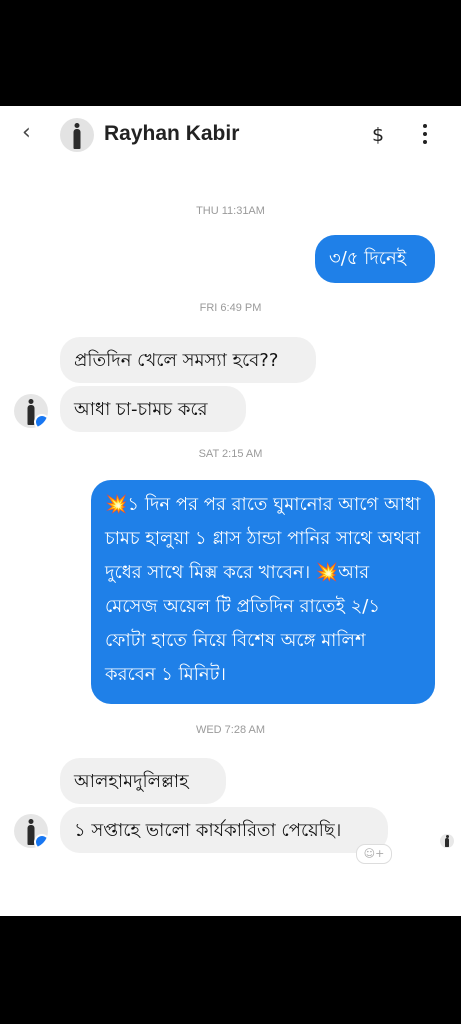 This screenshot has width=461, height=1024. What do you see at coordinates (26, 132) in the screenshot?
I see `back-icon: ‹` at bounding box center [26, 132].